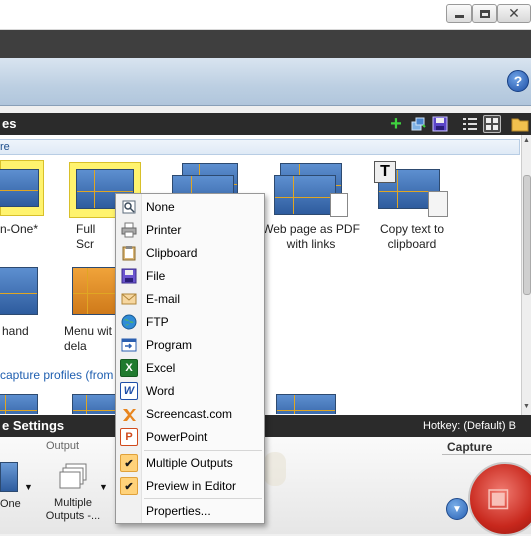 The width and height of the screenshot is (531, 536). I want to click on menu-item-label: Multiple Outputs, so click(189, 463).